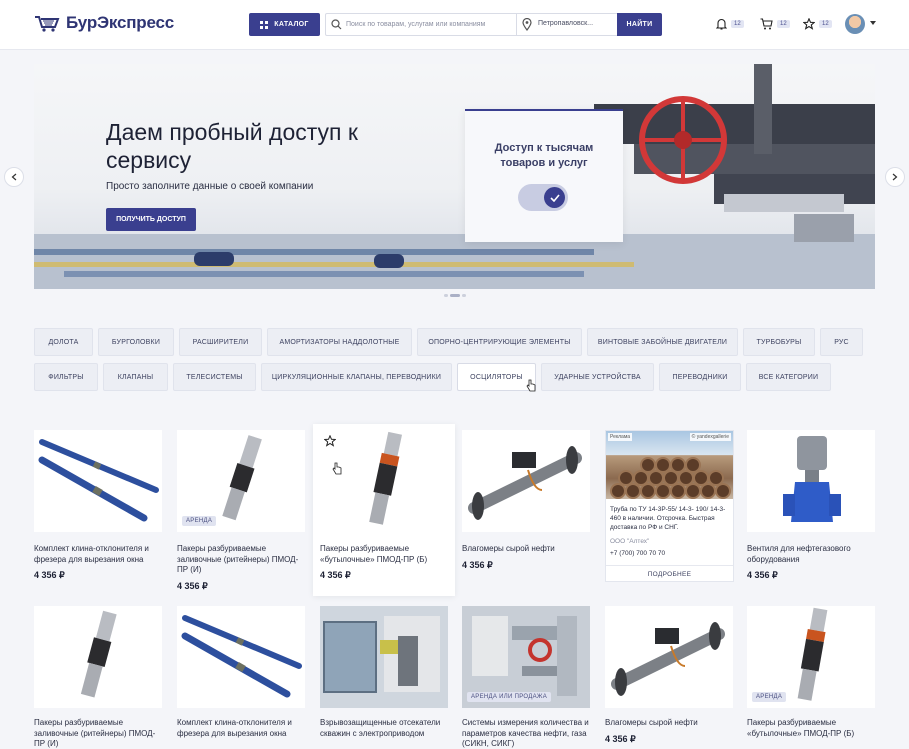 The width and height of the screenshot is (909, 749). What do you see at coordinates (543, 197) in the screenshot?
I see `access-toggle` at bounding box center [543, 197].